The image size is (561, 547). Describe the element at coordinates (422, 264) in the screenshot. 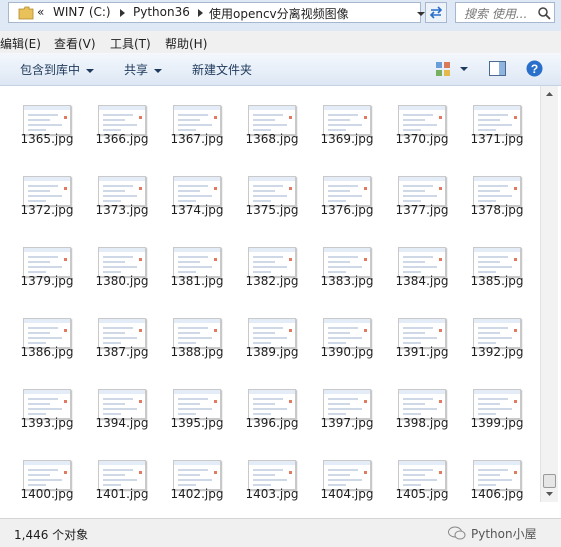

I see `file-item: 1384.jpg` at that location.